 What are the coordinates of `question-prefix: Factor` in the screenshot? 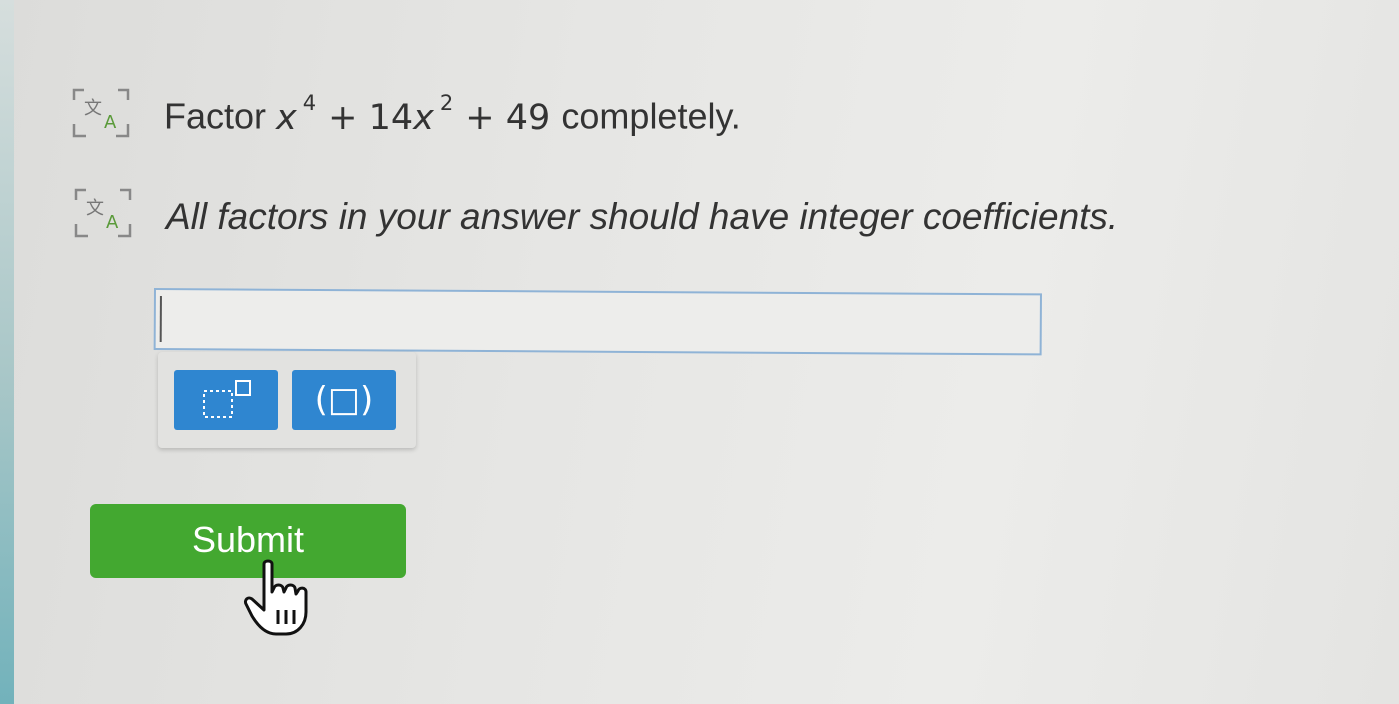 It's located at (215, 116).